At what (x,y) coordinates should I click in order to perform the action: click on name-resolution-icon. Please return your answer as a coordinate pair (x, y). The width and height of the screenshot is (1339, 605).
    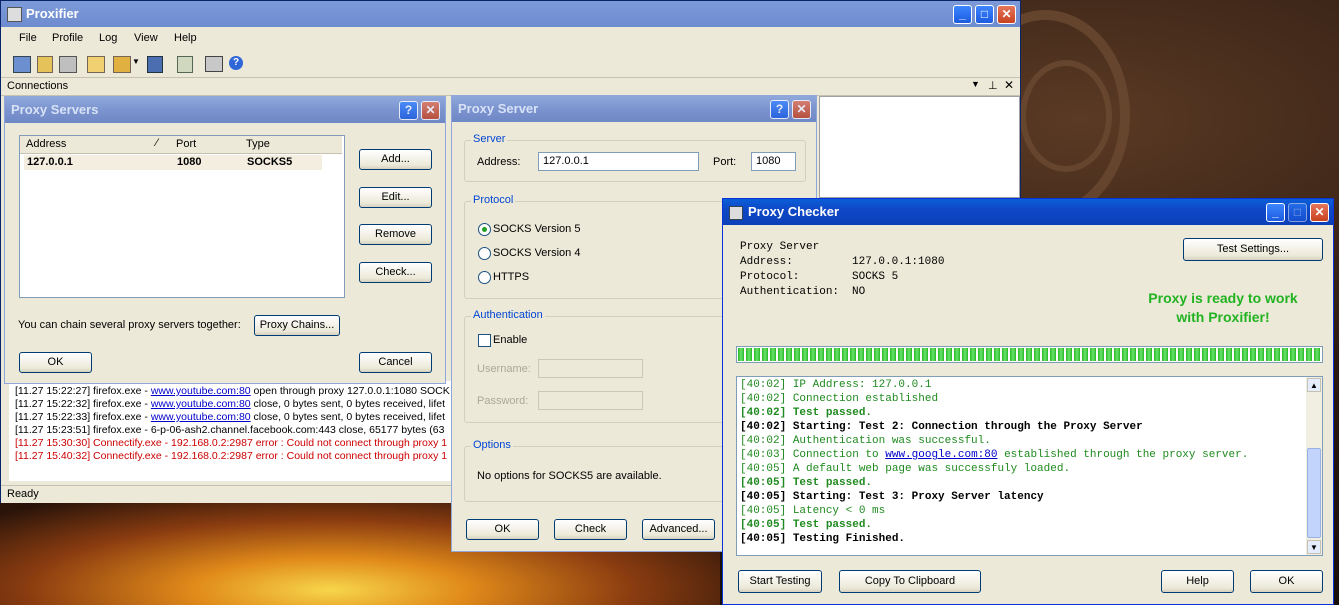
    Looking at the image, I should click on (68, 64).